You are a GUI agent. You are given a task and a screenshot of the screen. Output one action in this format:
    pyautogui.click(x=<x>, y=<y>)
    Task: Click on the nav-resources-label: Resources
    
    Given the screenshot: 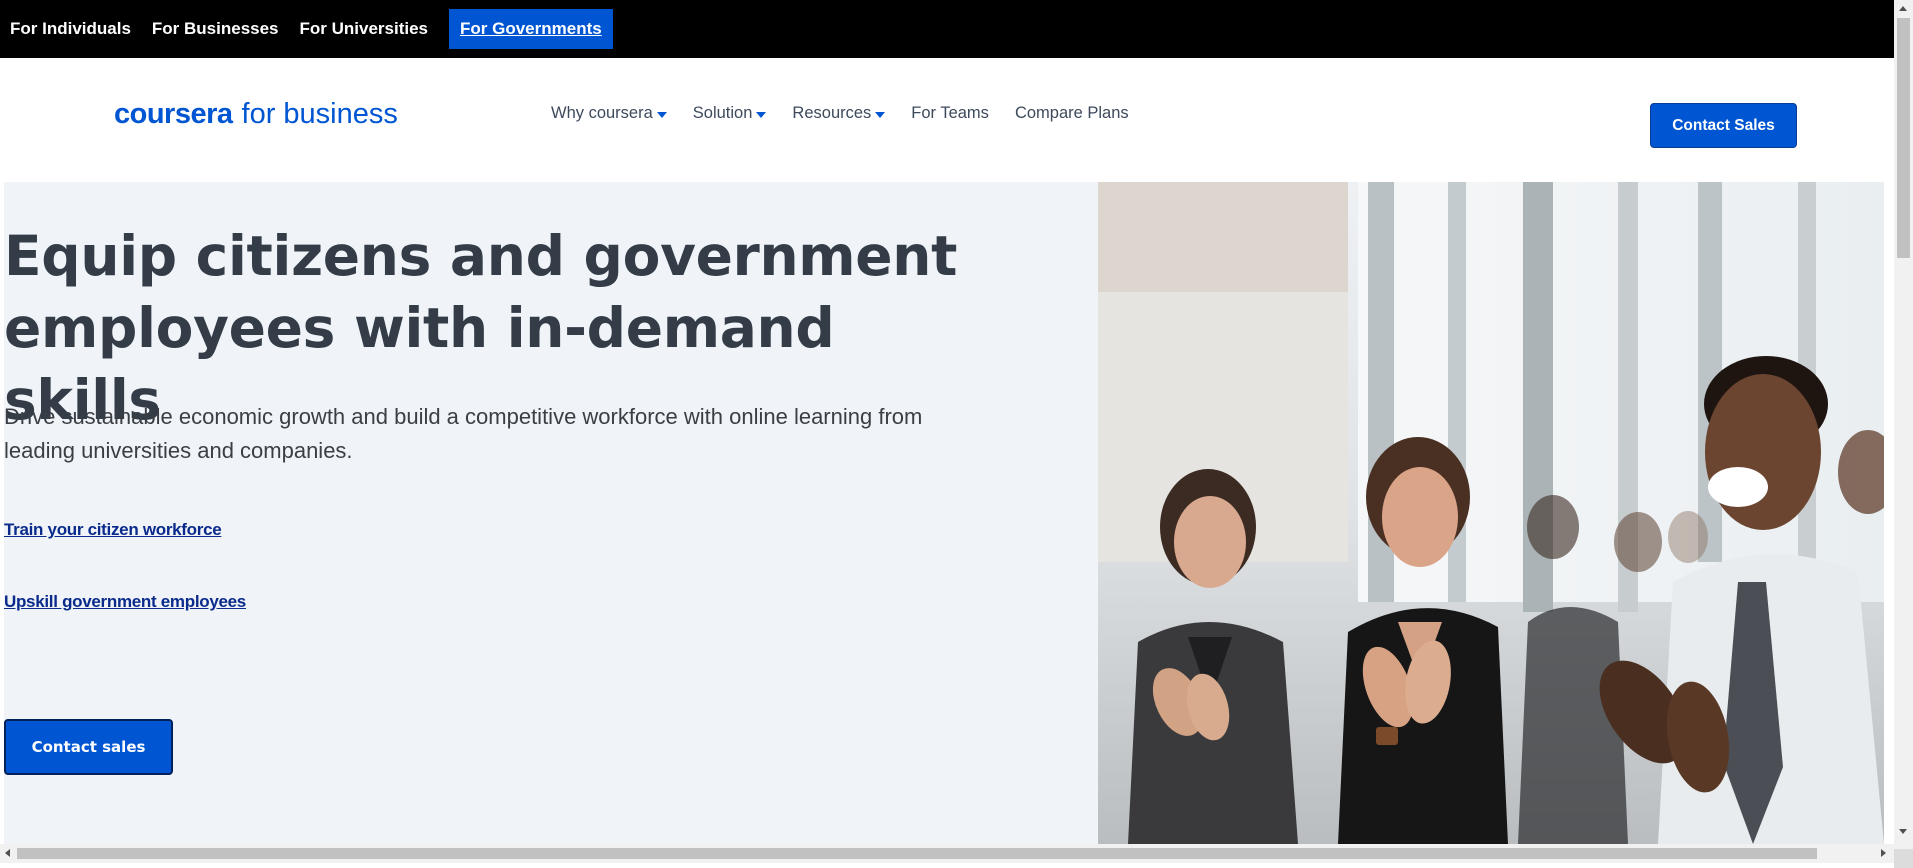 What is the action you would take?
    pyautogui.click(x=832, y=113)
    